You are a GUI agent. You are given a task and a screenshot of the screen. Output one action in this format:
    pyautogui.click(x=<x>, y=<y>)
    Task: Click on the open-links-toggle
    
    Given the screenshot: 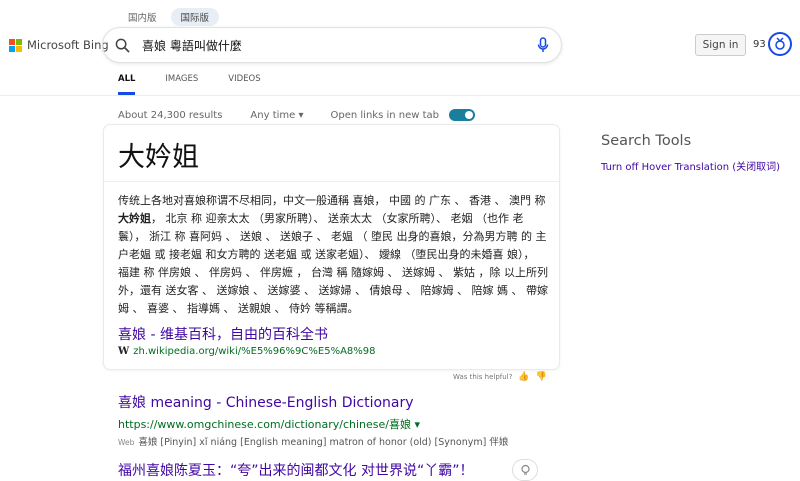 What is the action you would take?
    pyautogui.click(x=462, y=115)
    